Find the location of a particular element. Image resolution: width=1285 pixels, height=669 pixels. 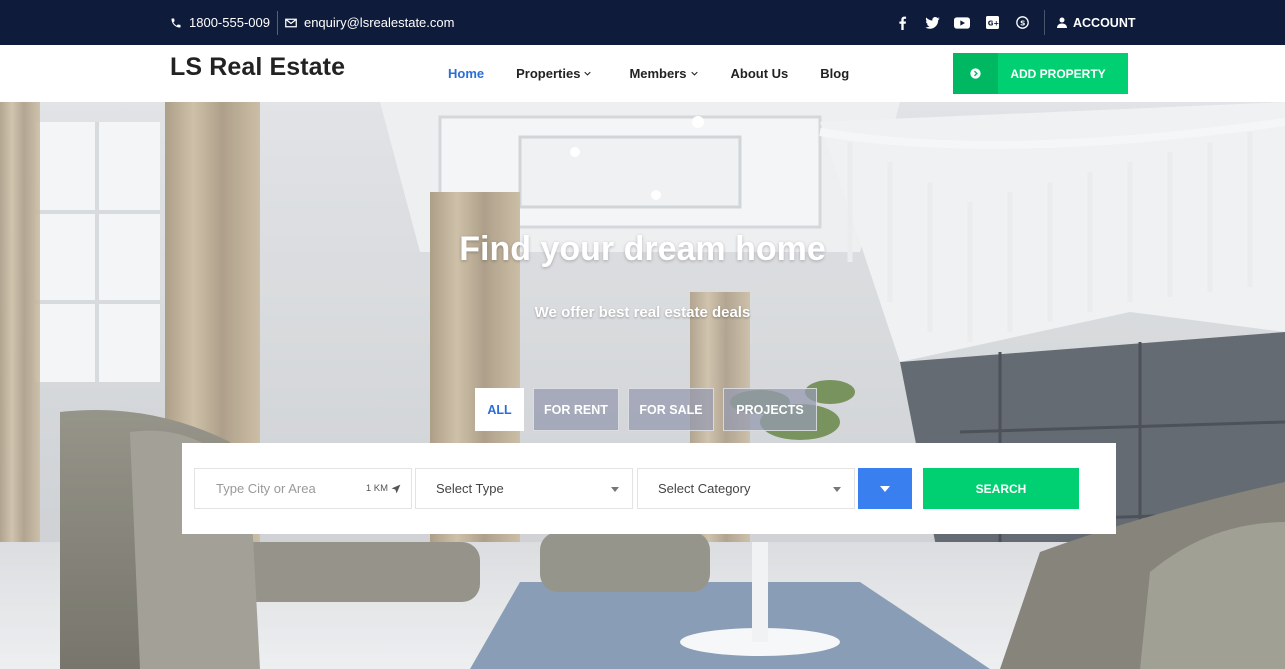

envelope-icon is located at coordinates (291, 22).